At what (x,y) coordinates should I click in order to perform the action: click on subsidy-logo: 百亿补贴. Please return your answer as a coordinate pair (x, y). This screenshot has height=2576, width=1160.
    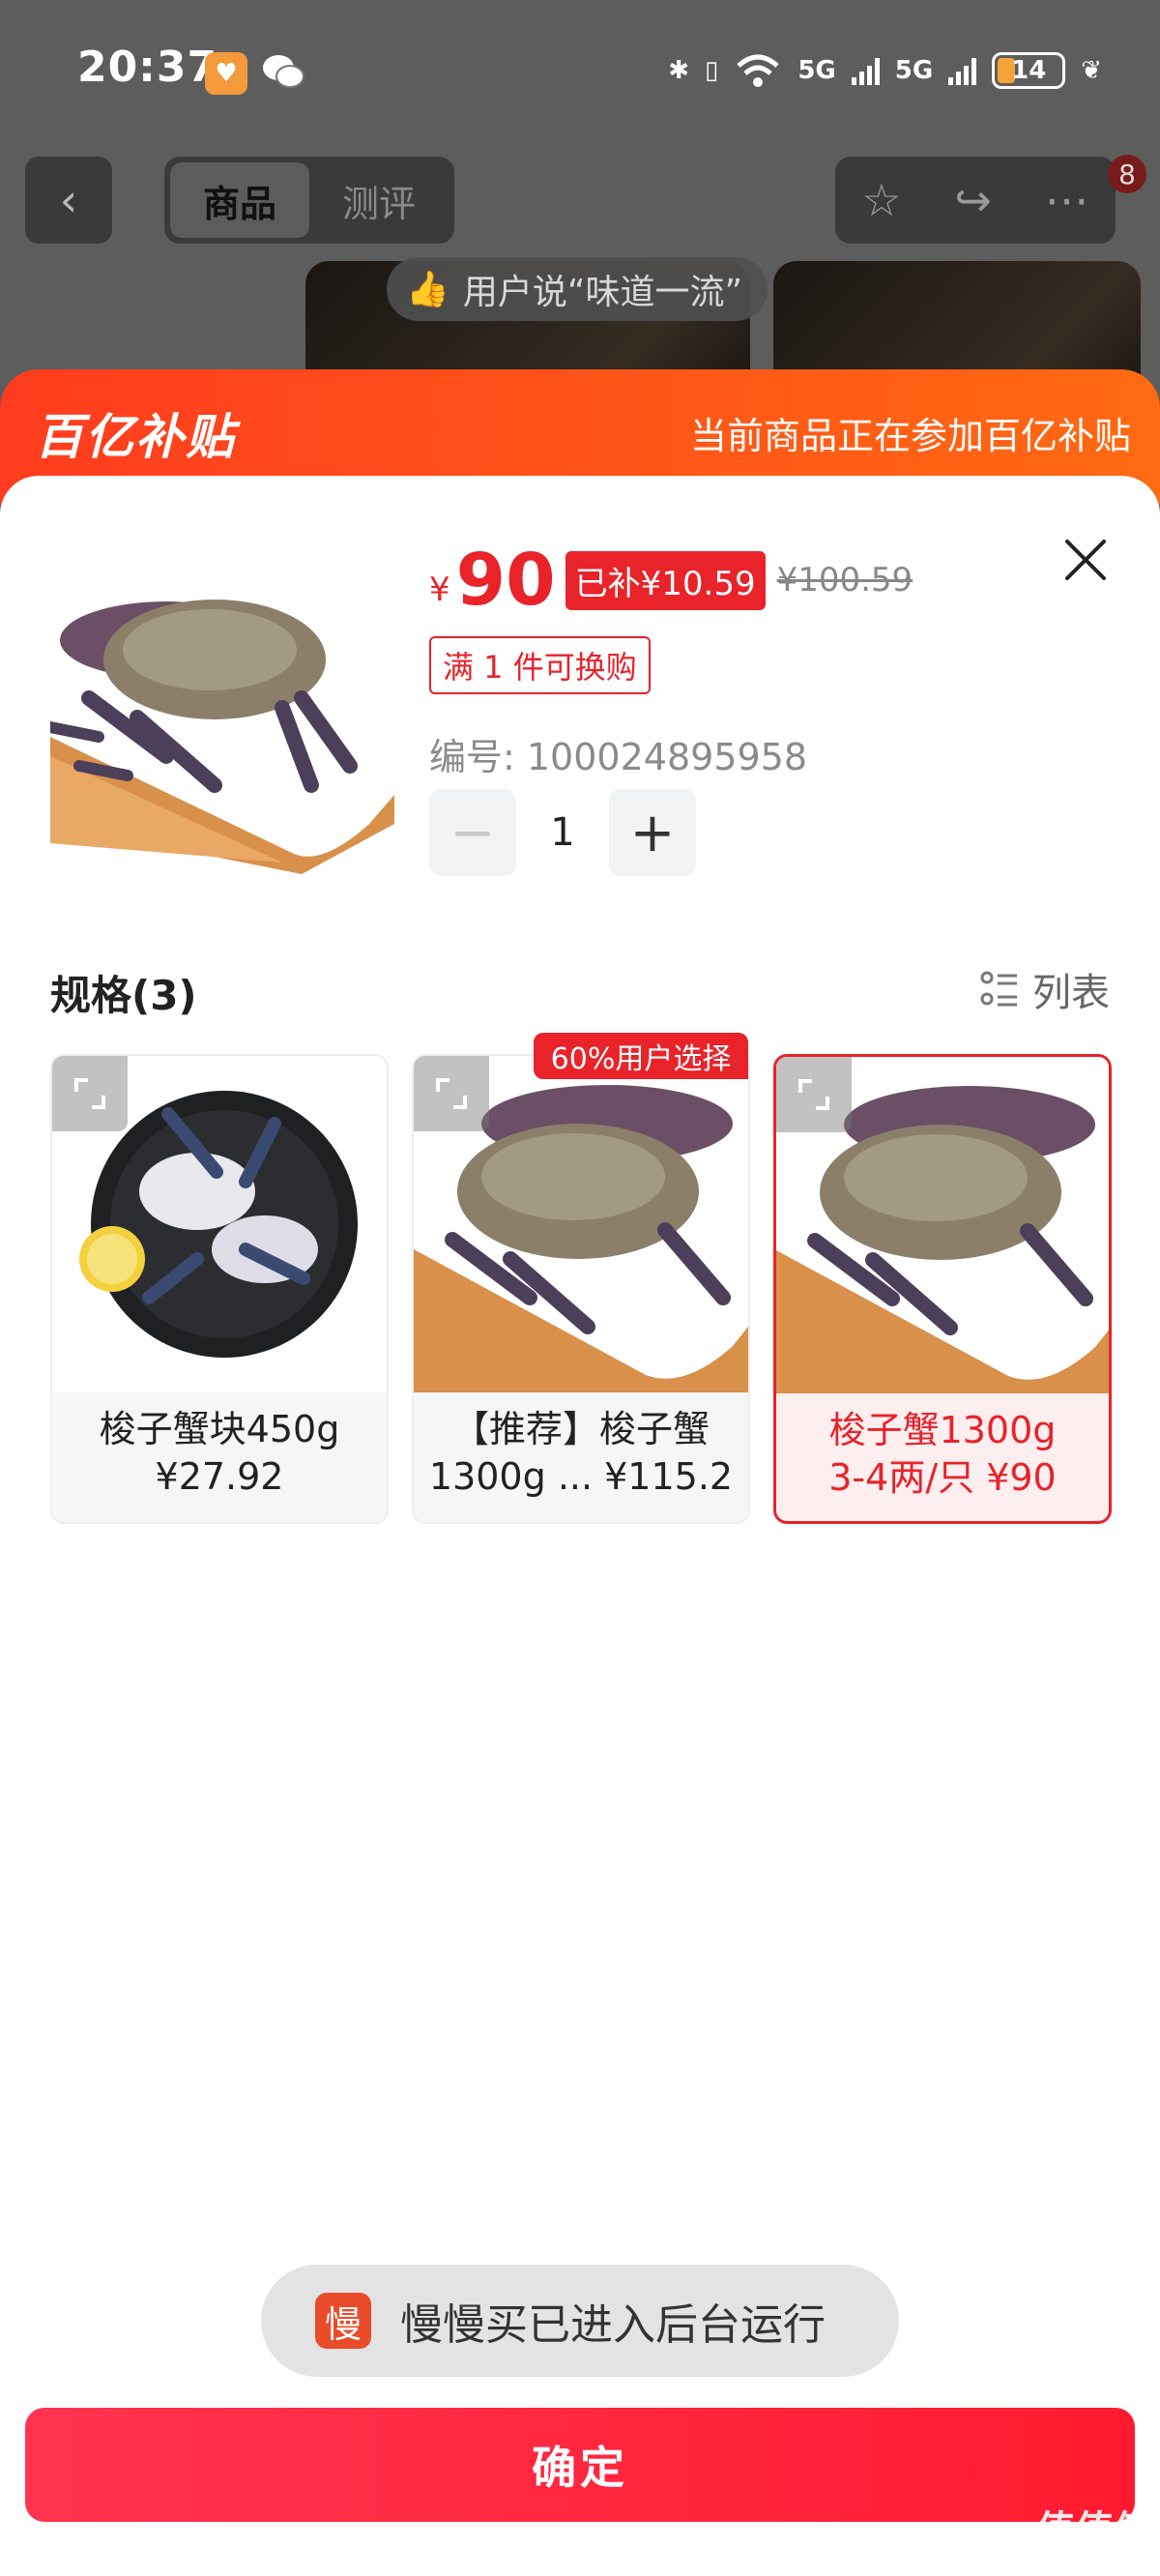
    Looking at the image, I should click on (135, 437).